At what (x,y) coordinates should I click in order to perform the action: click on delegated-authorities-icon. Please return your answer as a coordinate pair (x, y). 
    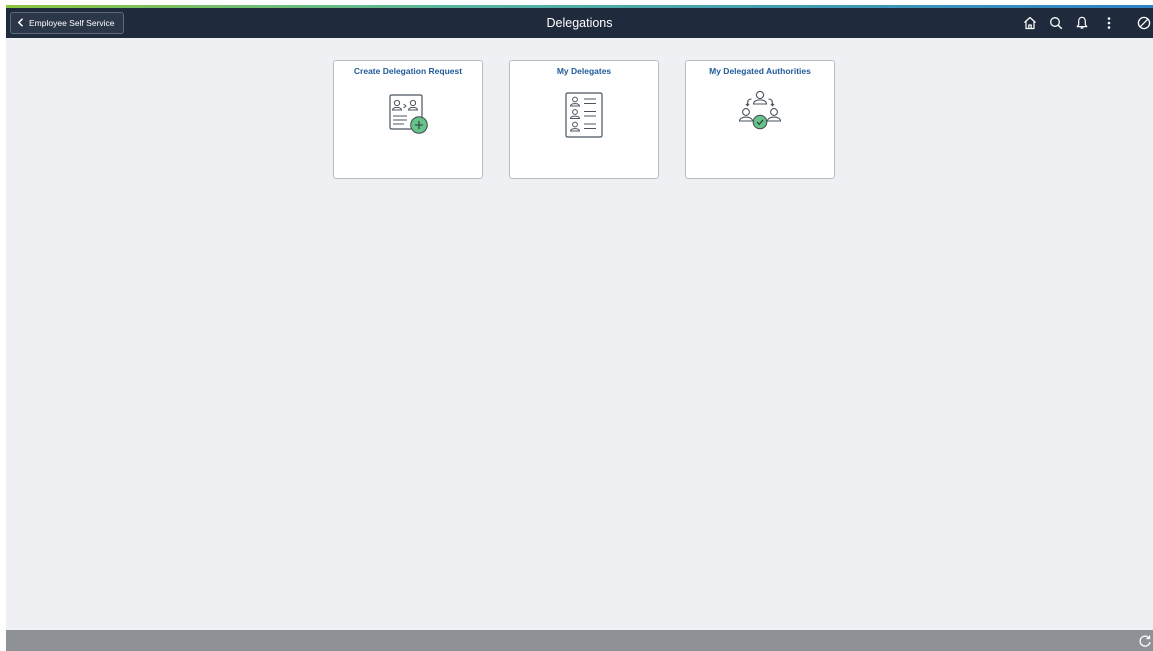
    Looking at the image, I should click on (760, 110).